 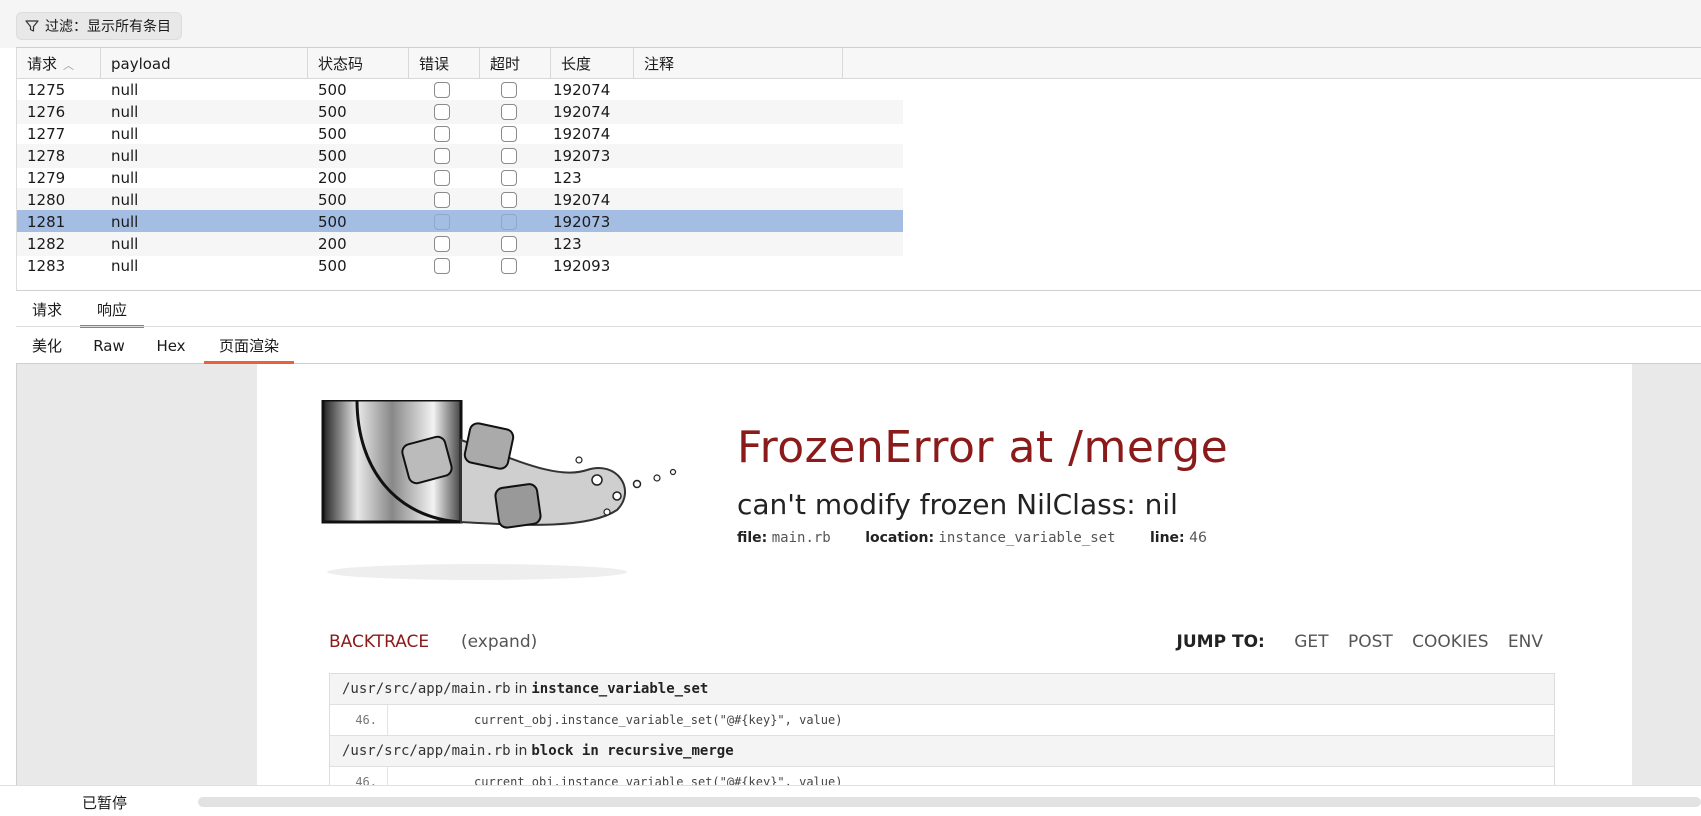 I want to click on tab-raw: Raw, so click(x=109, y=347).